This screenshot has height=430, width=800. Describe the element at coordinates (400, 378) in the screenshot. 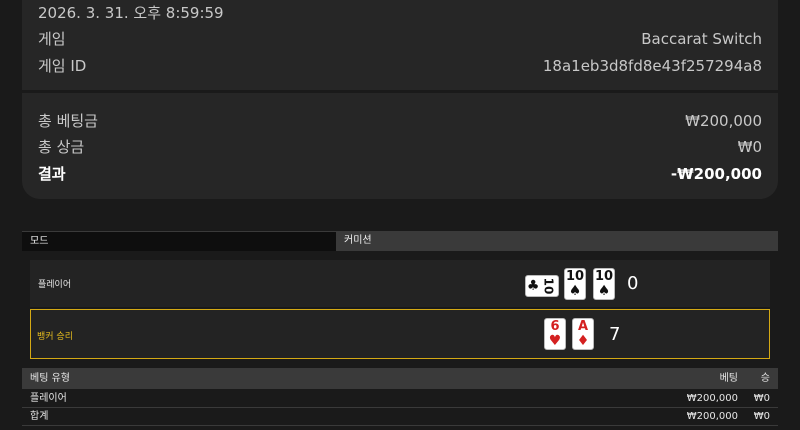

I see `bets-table-header: 베팅 유형 베팅 승` at that location.